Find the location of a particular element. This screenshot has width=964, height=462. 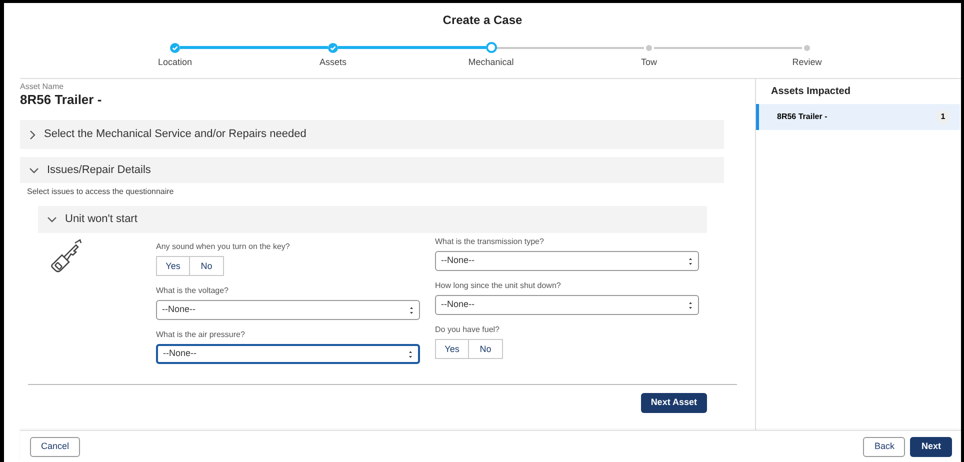

next-asset-button: Next Asset is located at coordinates (673, 403).